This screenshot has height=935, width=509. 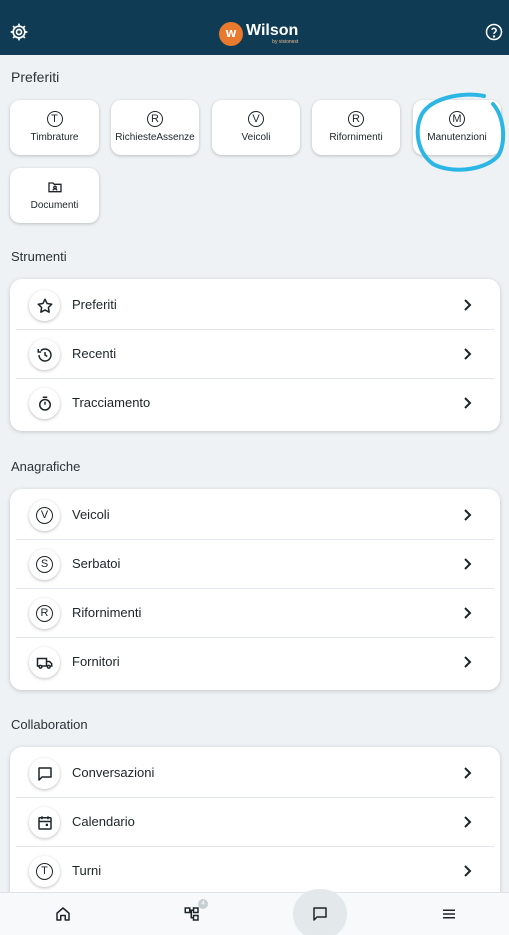 I want to click on favorite-label: Documenti, so click(x=54, y=205).